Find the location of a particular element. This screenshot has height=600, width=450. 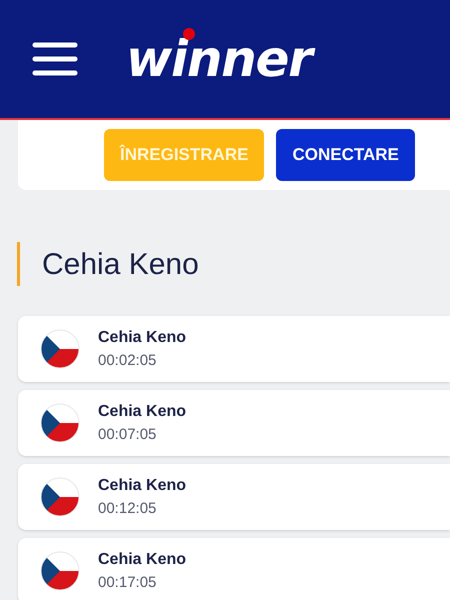

section-title: Cehia Keno is located at coordinates (120, 264).